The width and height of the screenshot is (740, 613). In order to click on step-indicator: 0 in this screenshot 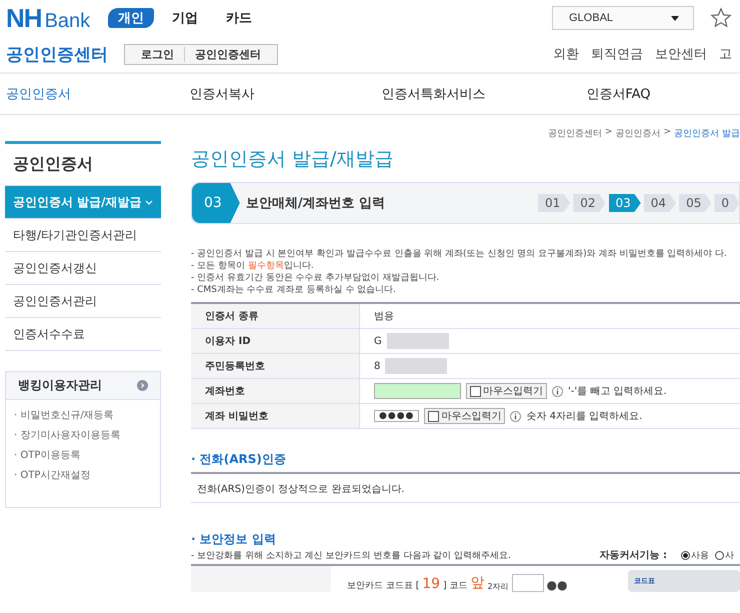, I will do `click(726, 203)`.